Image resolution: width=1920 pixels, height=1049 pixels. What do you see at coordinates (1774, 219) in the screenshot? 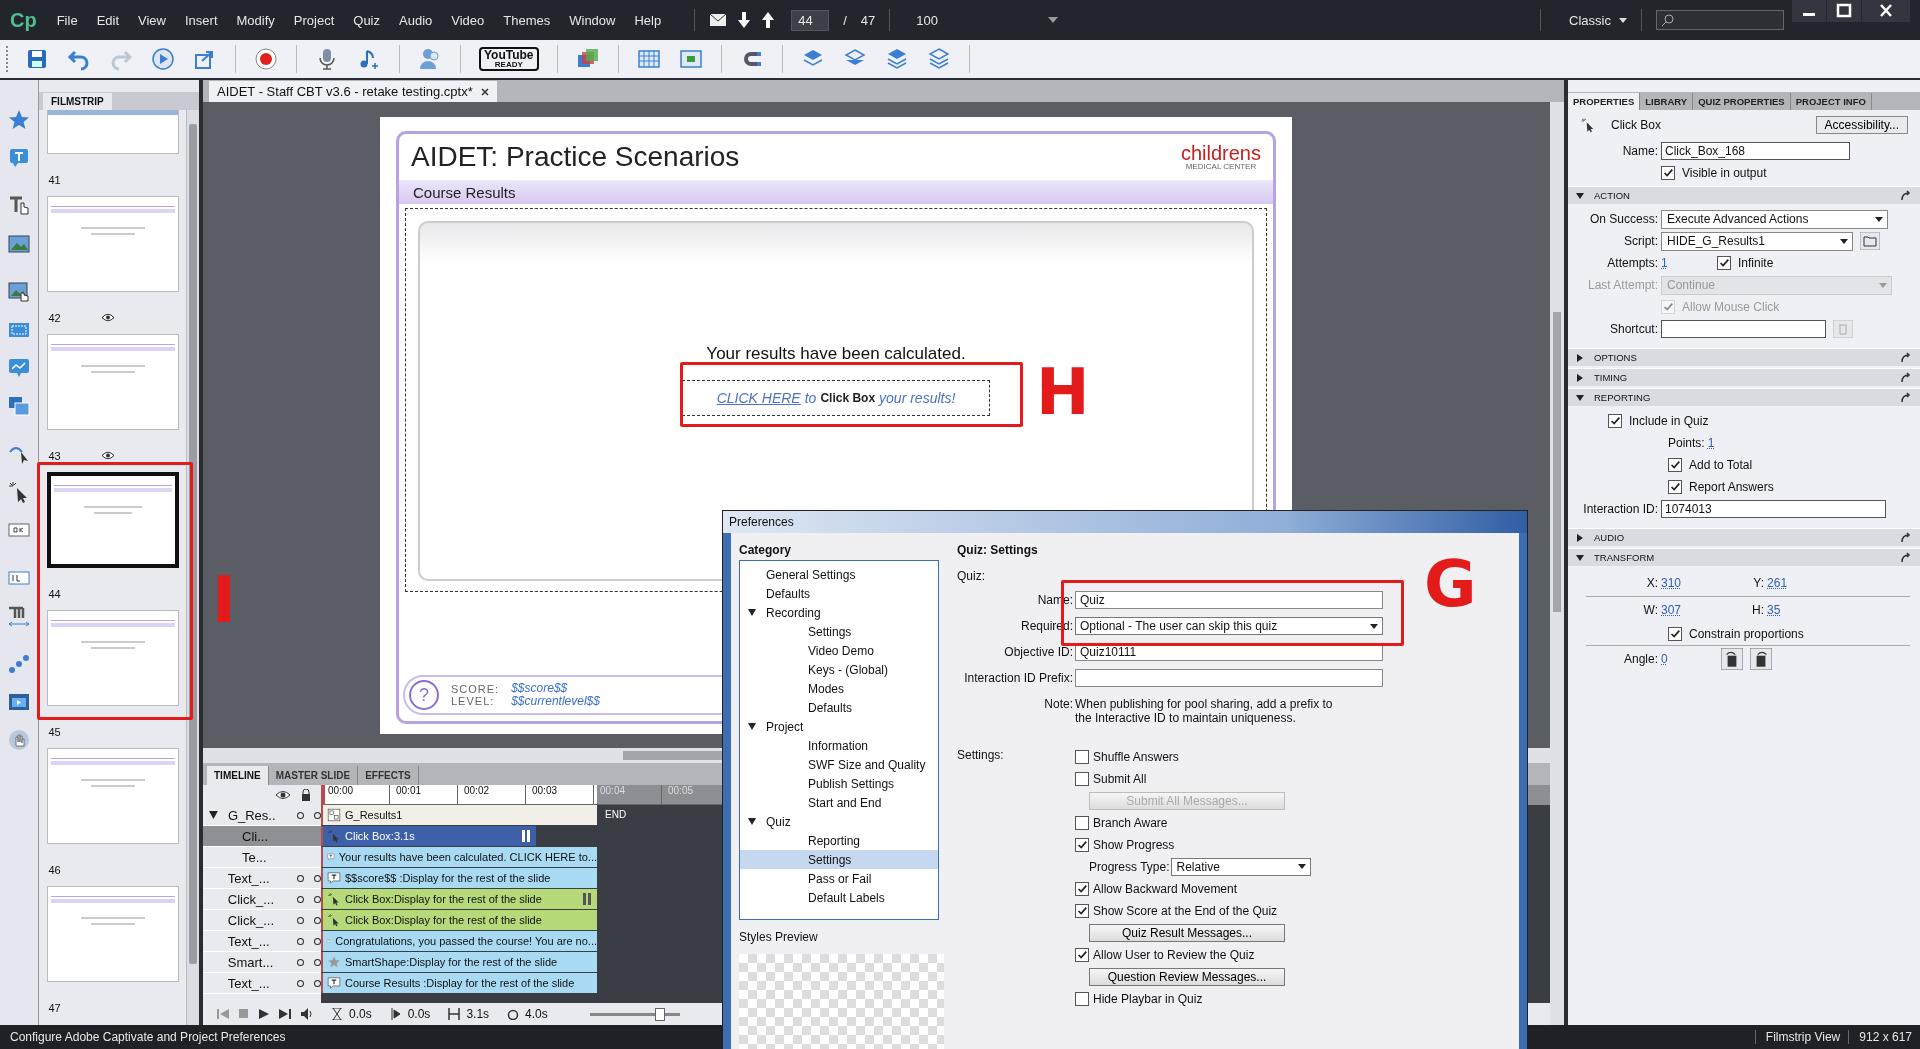
I see `dropdown: Execute Advanced Actions` at bounding box center [1774, 219].